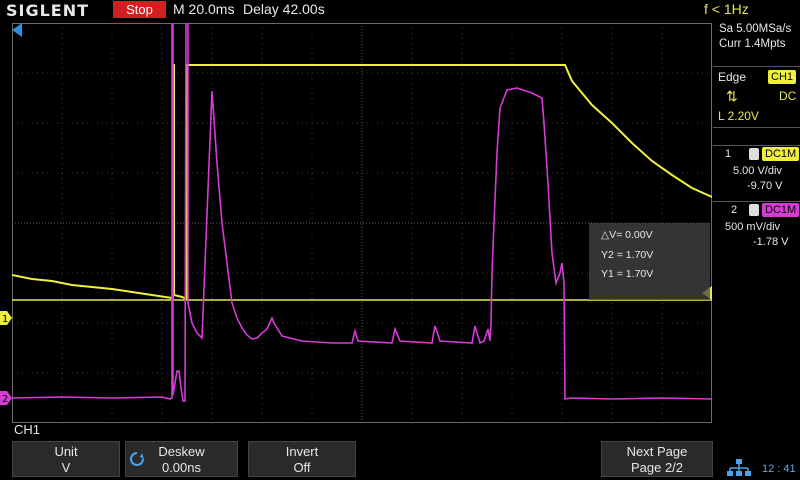  I want to click on timebase-readout: M 20.0ms, so click(203, 9).